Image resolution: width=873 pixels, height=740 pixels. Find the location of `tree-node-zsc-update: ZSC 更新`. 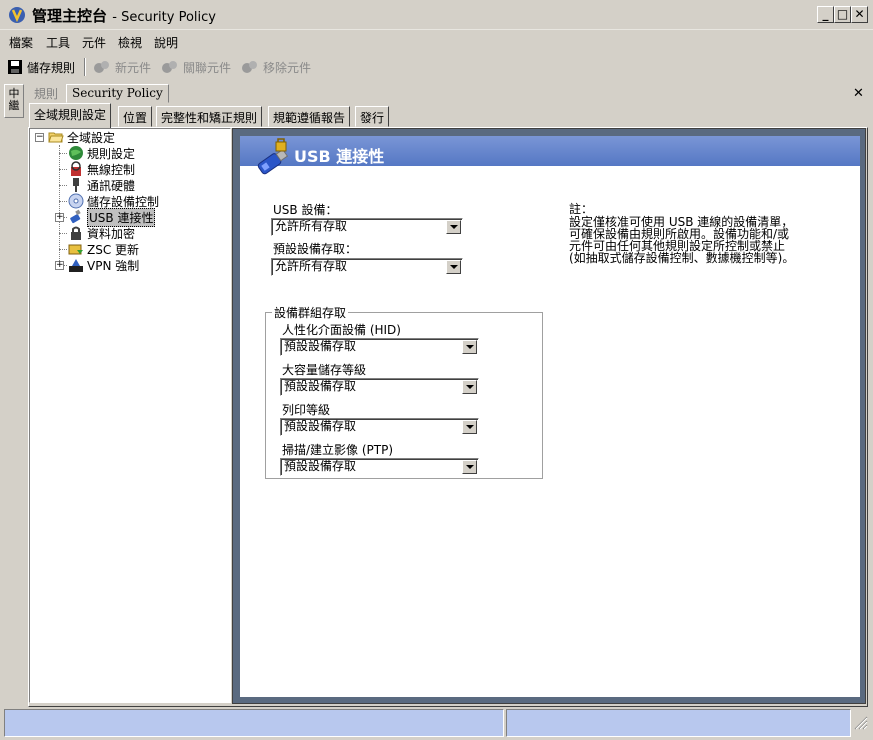

tree-node-zsc-update: ZSC 更新 is located at coordinates (103, 249).